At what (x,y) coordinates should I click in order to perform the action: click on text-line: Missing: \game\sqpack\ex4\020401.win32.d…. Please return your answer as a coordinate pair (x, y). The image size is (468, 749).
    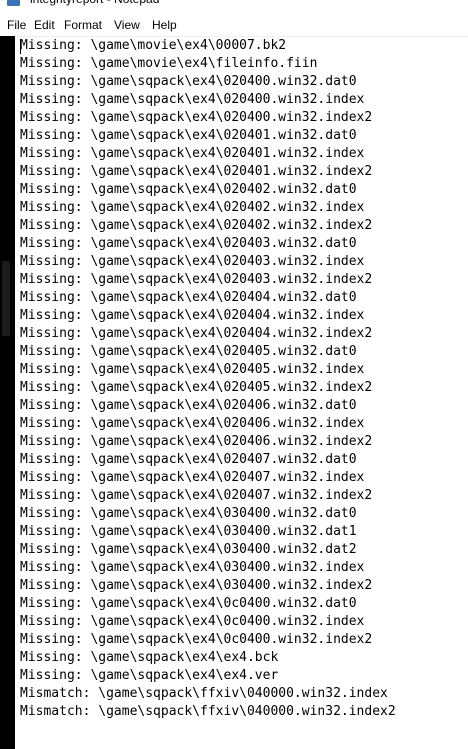
    Looking at the image, I should click on (188, 135).